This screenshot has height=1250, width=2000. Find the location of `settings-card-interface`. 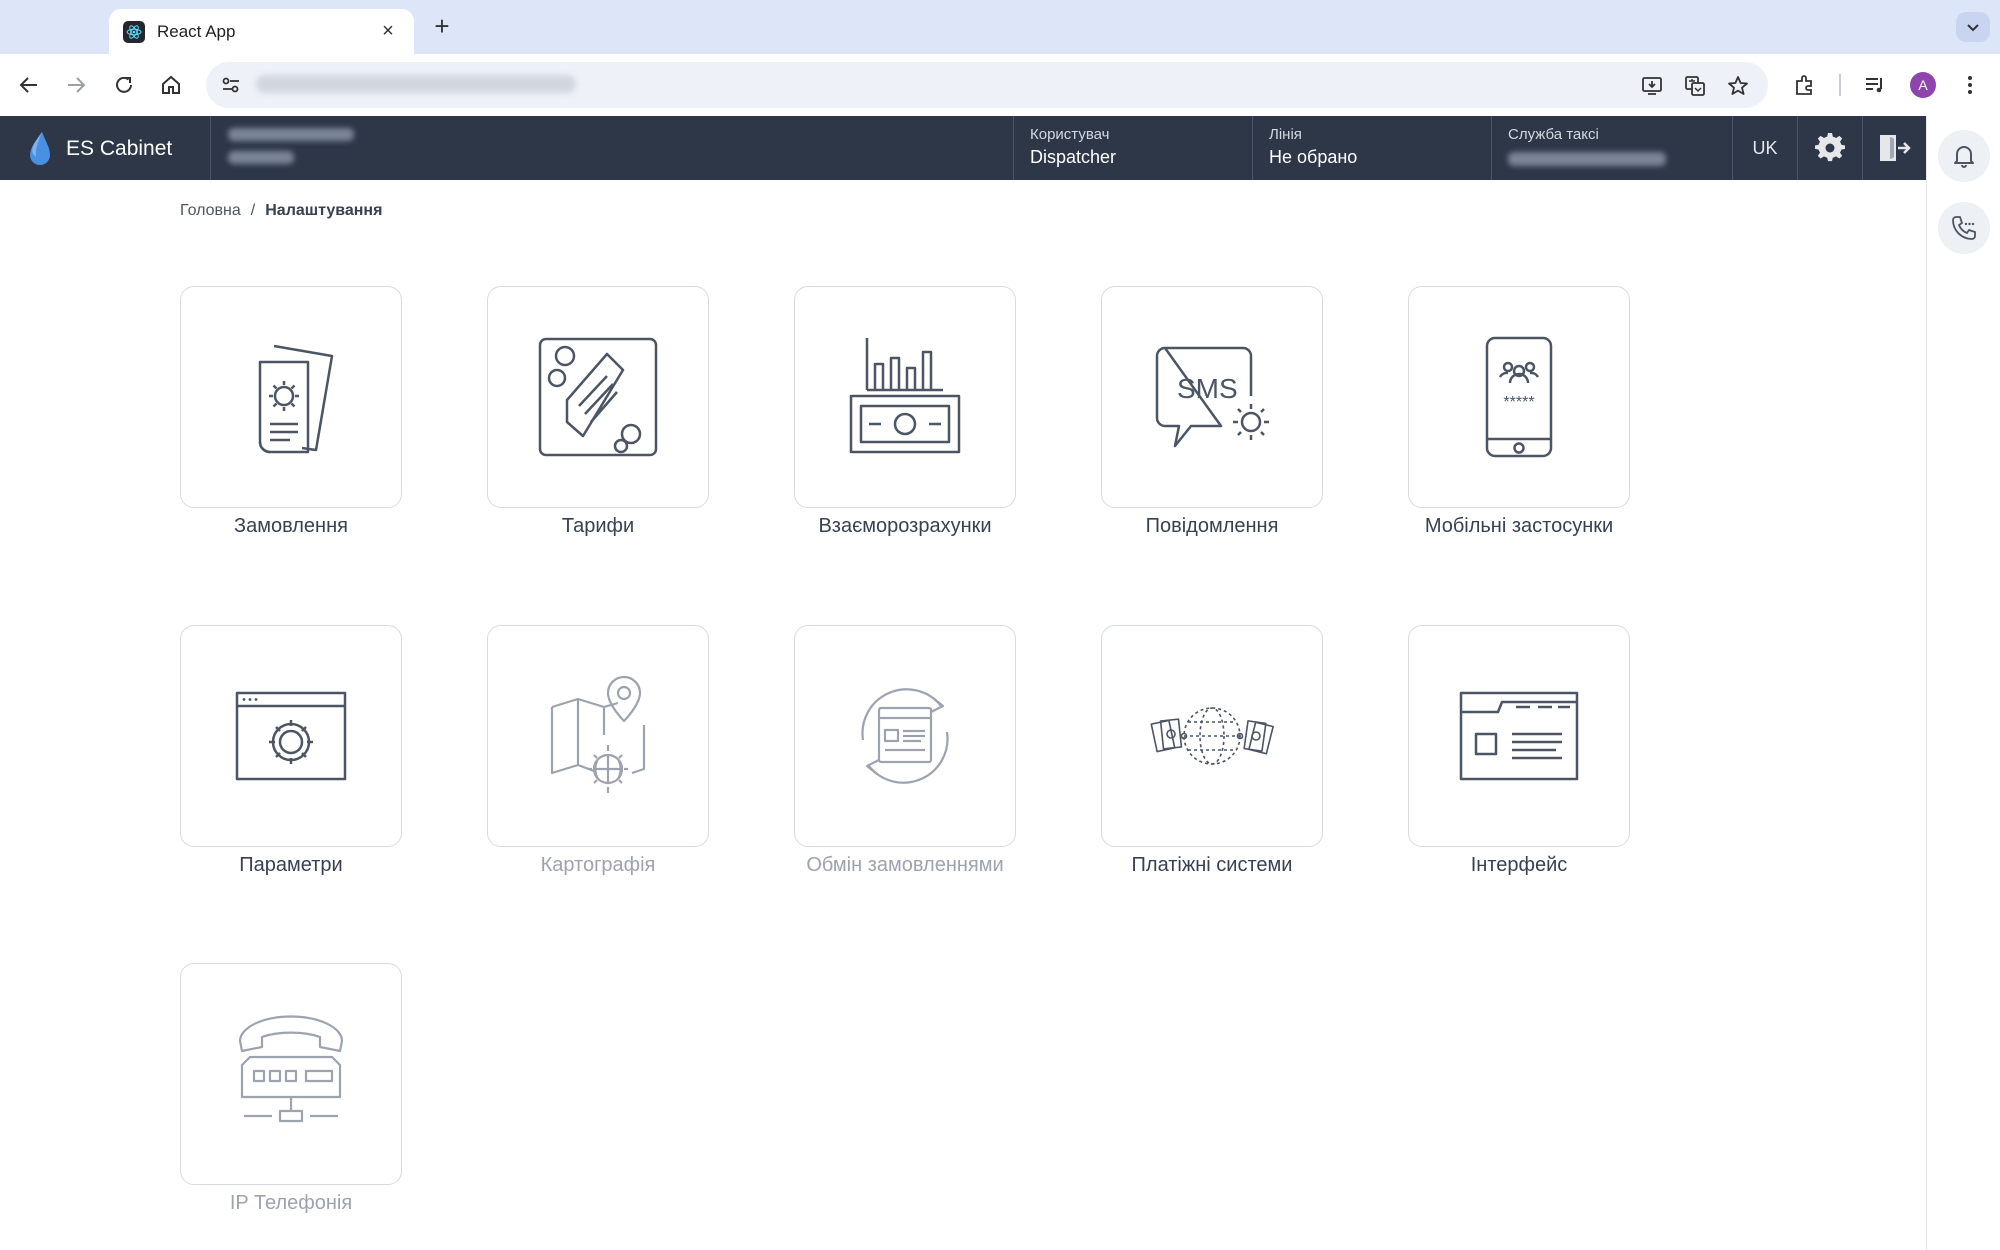

settings-card-interface is located at coordinates (1519, 736).